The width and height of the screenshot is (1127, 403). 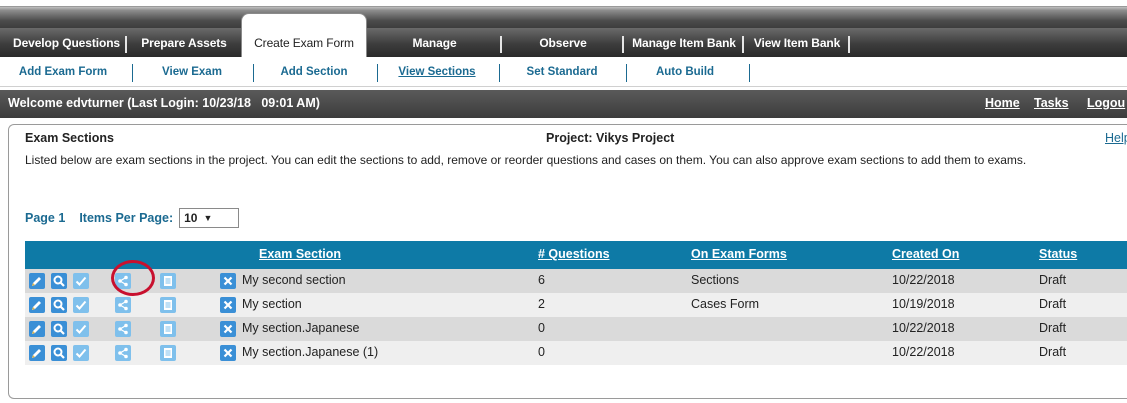 I want to click on table-row: My section.Japanese 0 10/22/2018 Draft, so click(x=576, y=329).